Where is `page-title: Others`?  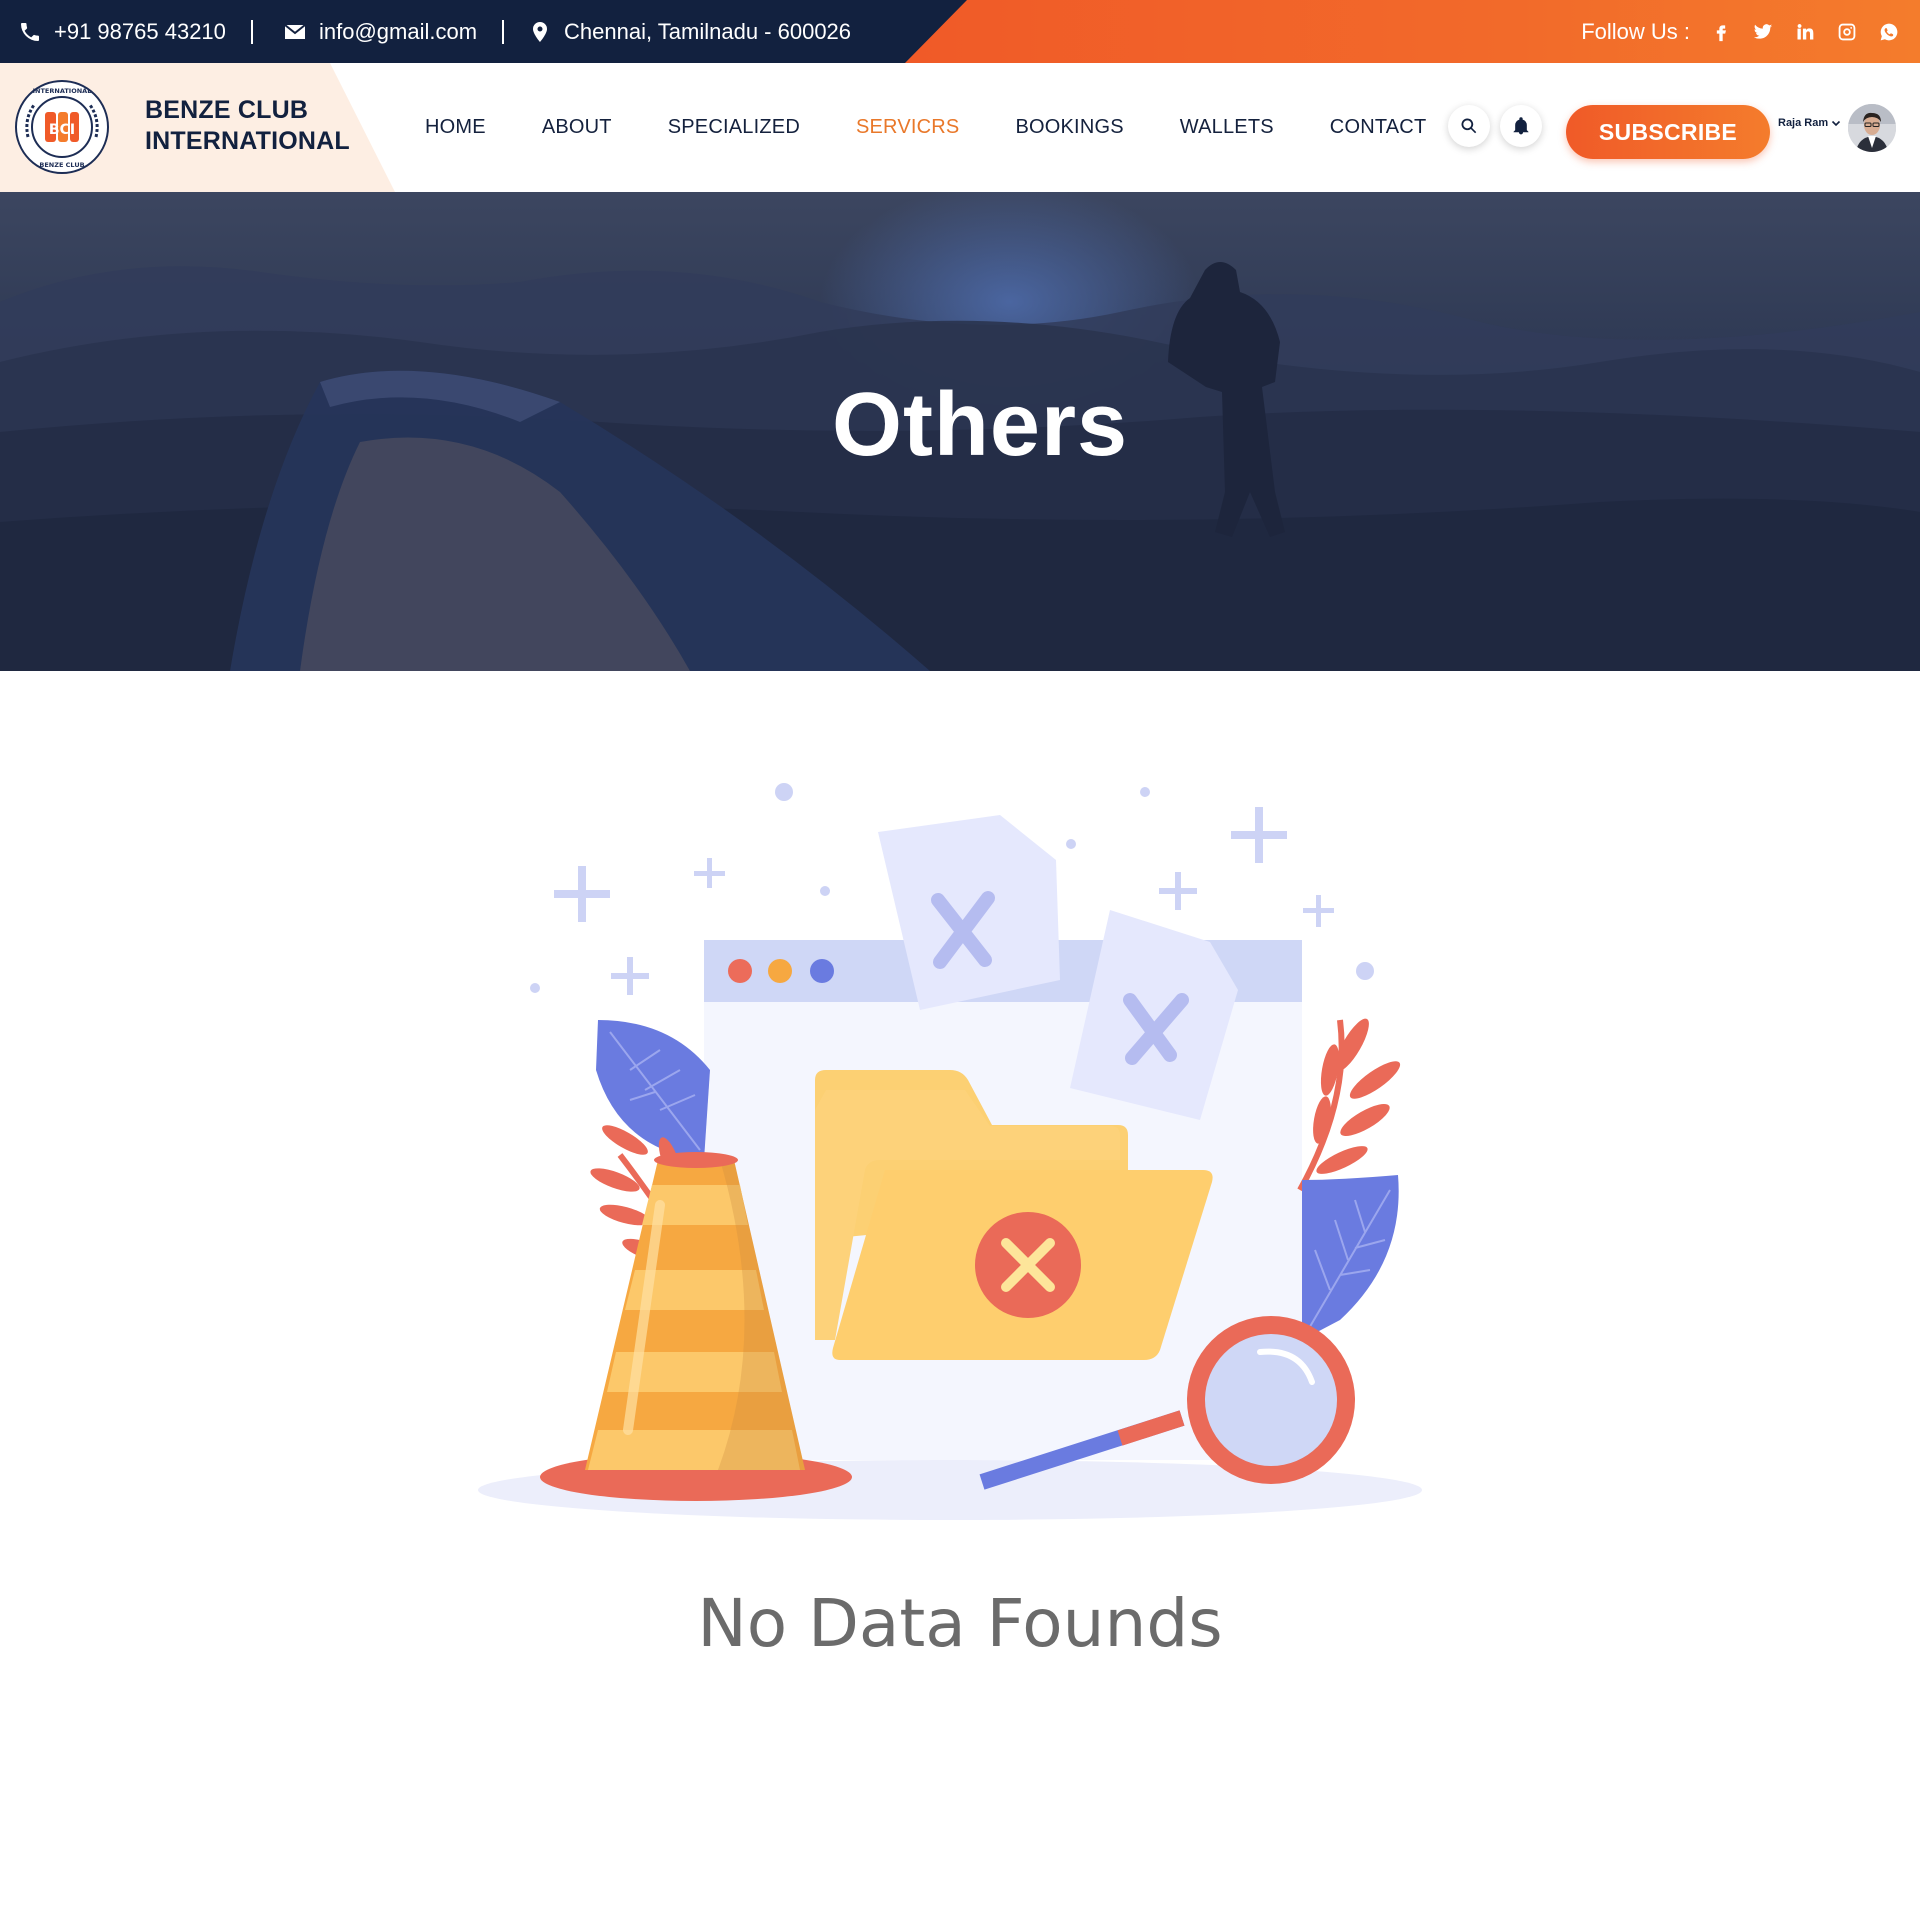
page-title: Others is located at coordinates (980, 425).